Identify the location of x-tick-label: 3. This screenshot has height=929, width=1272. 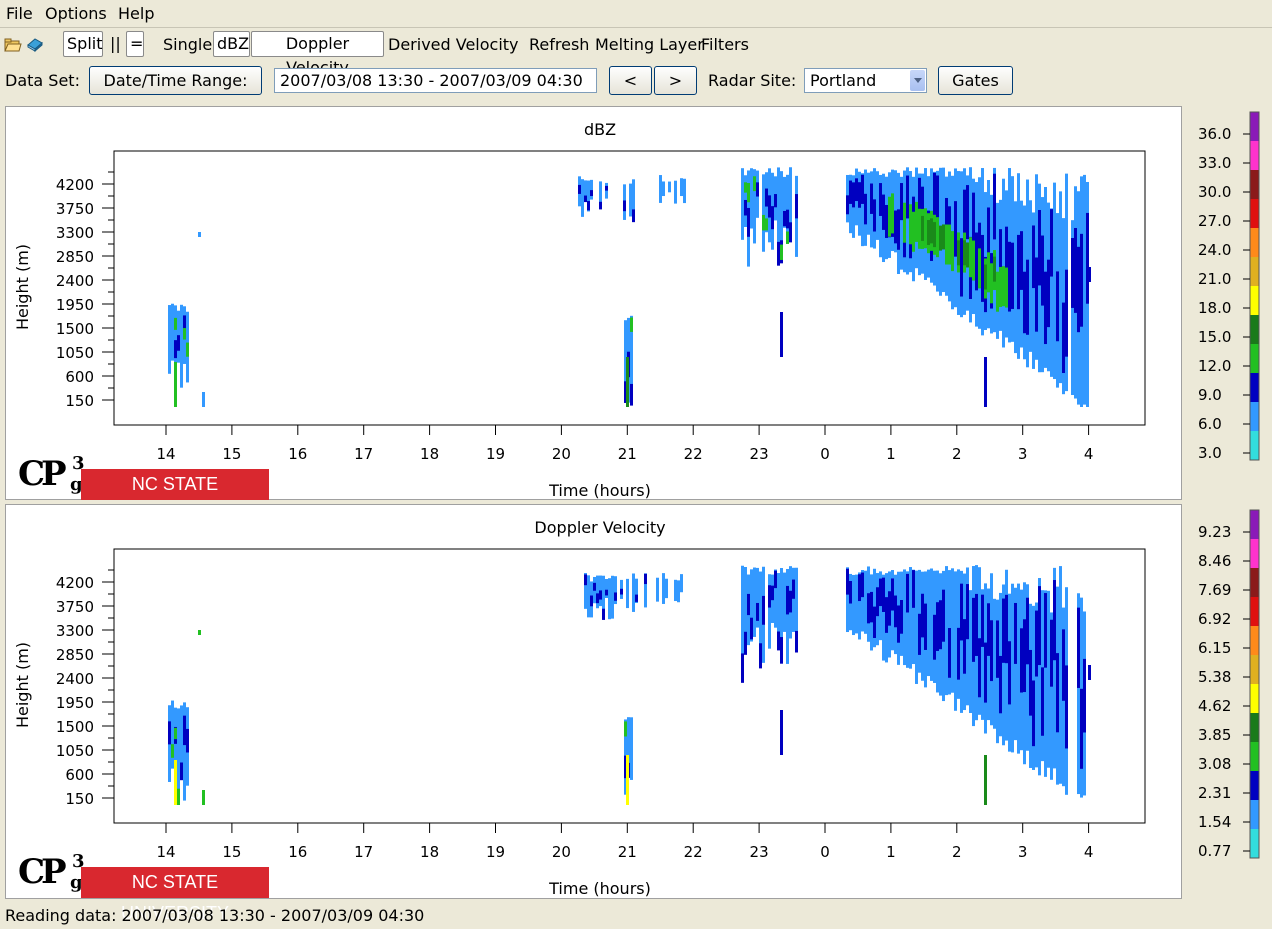
(1023, 852).